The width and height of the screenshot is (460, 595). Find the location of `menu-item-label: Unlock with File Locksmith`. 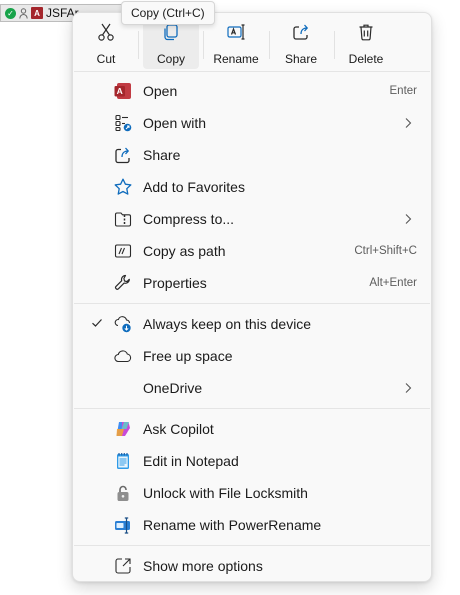

menu-item-label: Unlock with File Locksmith is located at coordinates (225, 493).